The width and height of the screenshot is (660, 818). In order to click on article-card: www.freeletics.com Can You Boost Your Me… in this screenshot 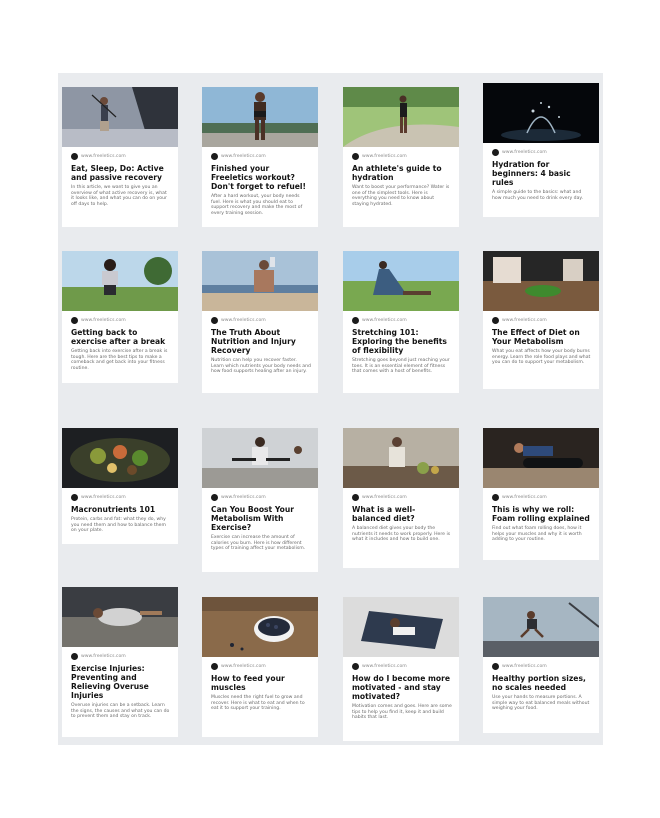, I will do `click(260, 500)`.